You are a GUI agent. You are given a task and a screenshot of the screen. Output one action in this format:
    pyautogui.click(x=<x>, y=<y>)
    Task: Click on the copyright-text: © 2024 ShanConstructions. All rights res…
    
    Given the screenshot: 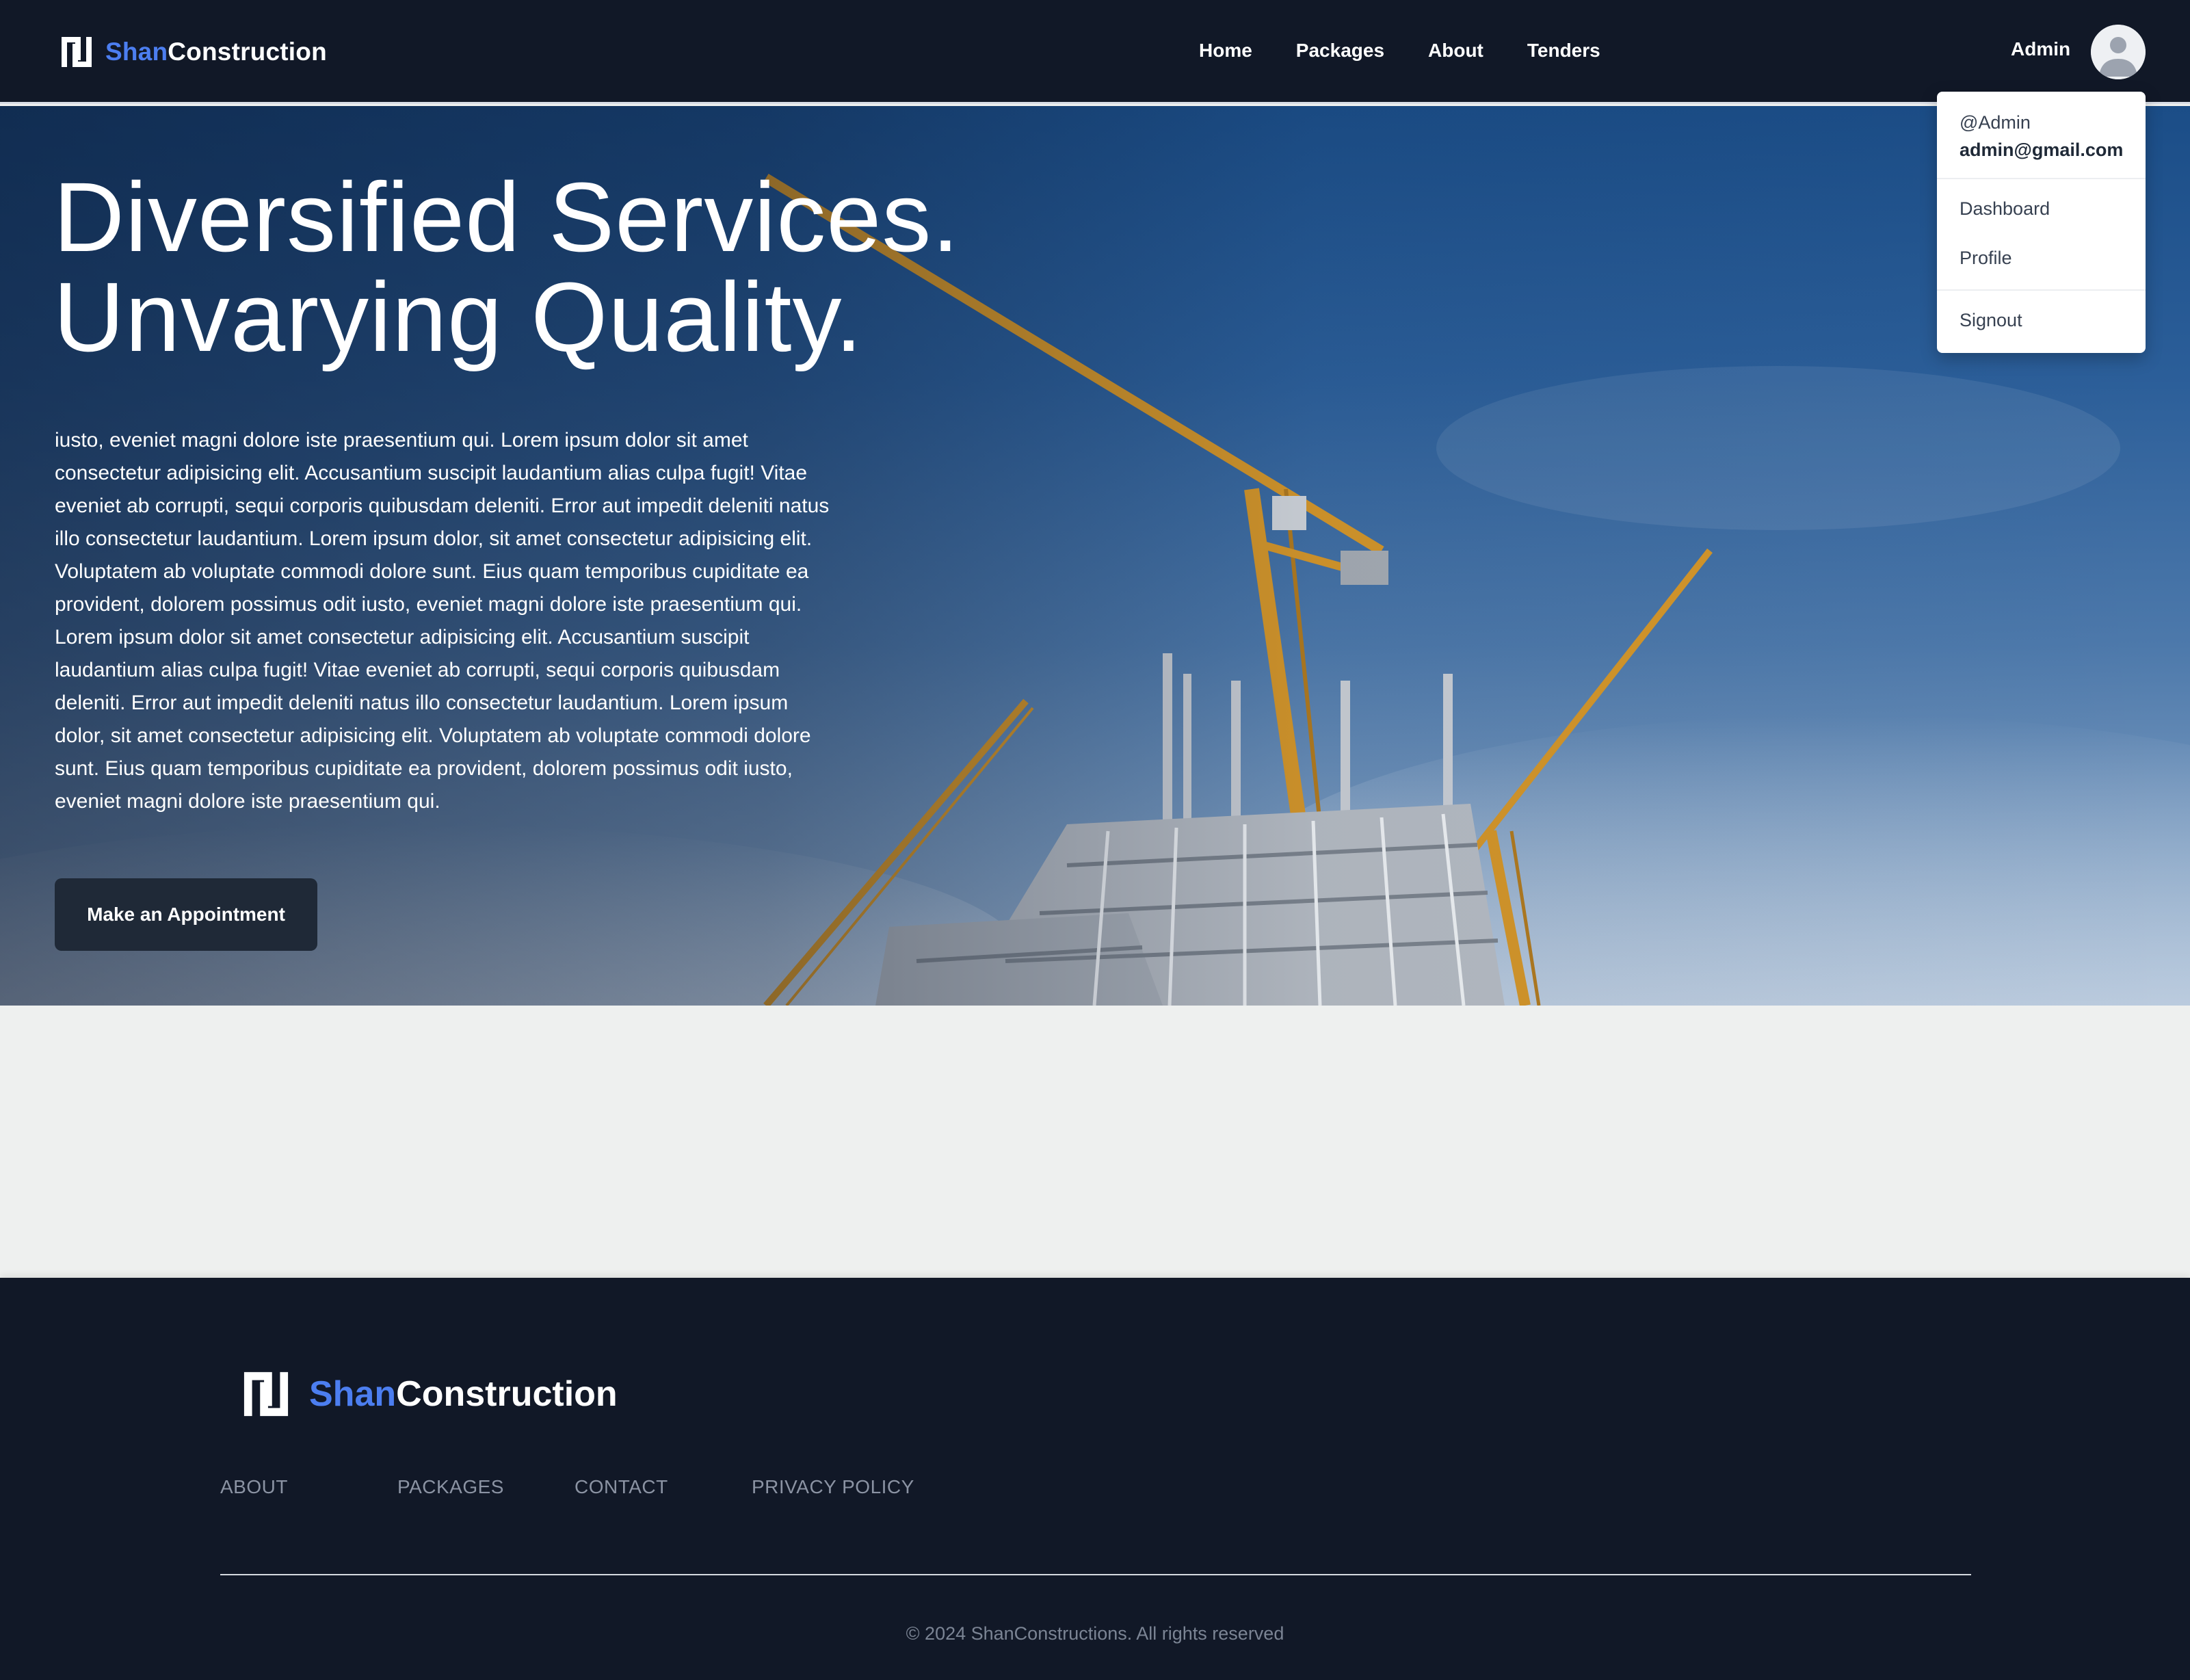 What is the action you would take?
    pyautogui.click(x=1095, y=1633)
    